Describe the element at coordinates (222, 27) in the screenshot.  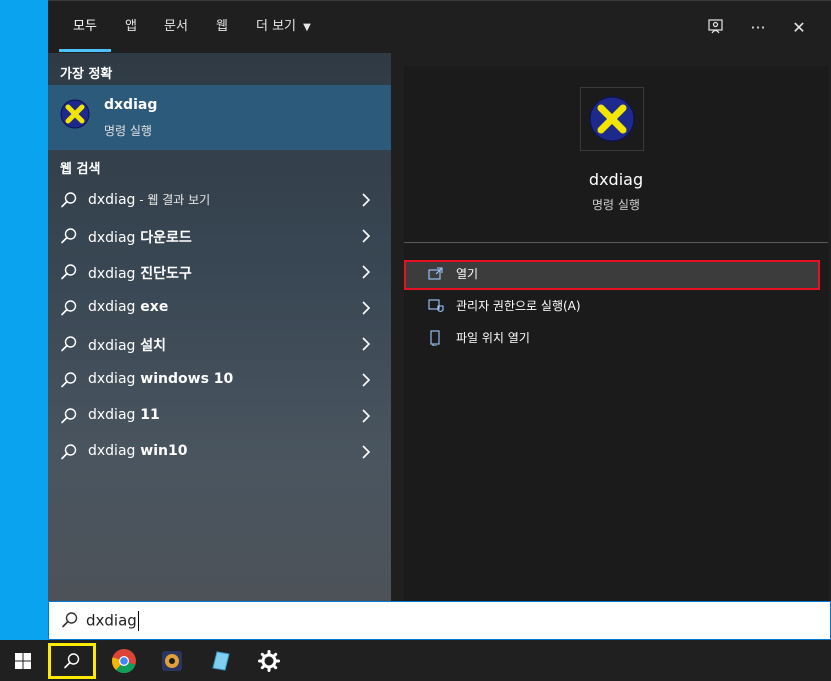
I see `tab-web: 웹` at that location.